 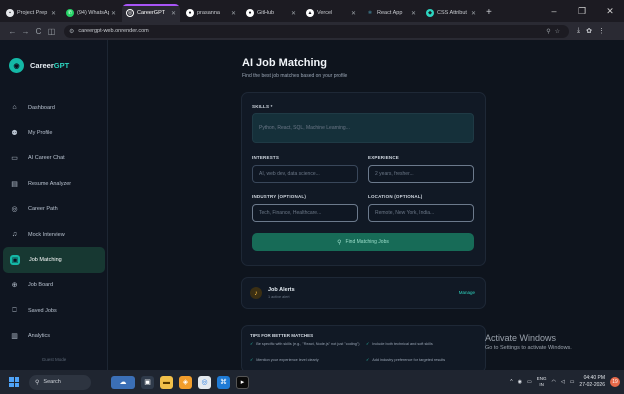 What do you see at coordinates (601, 31) in the screenshot?
I see `menu-kebab-icon: ⋮` at bounding box center [601, 31].